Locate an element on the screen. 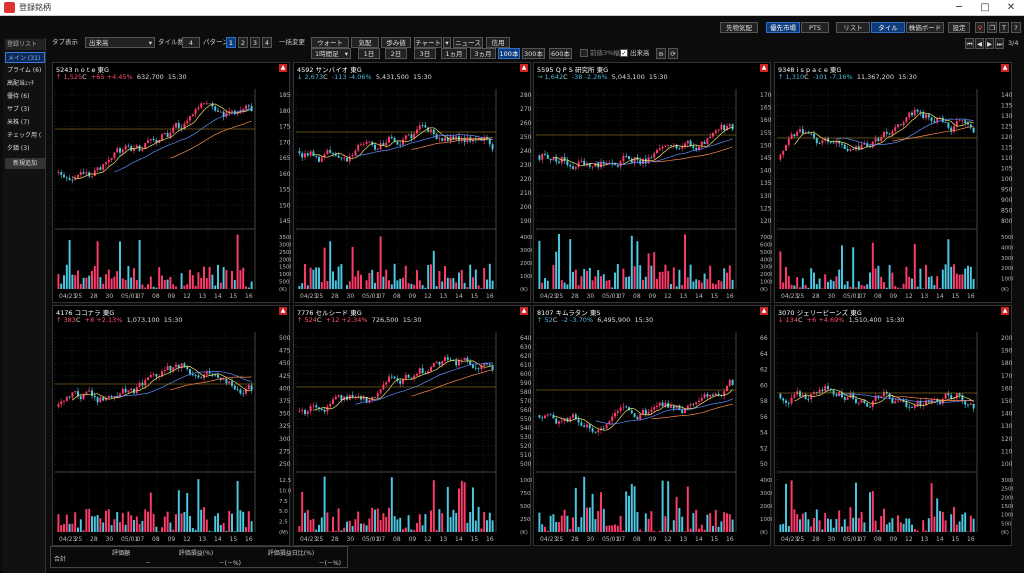 Image resolution: width=1024 pixels, height=573 pixels. date-tick-label: 15 is located at coordinates (234, 539).